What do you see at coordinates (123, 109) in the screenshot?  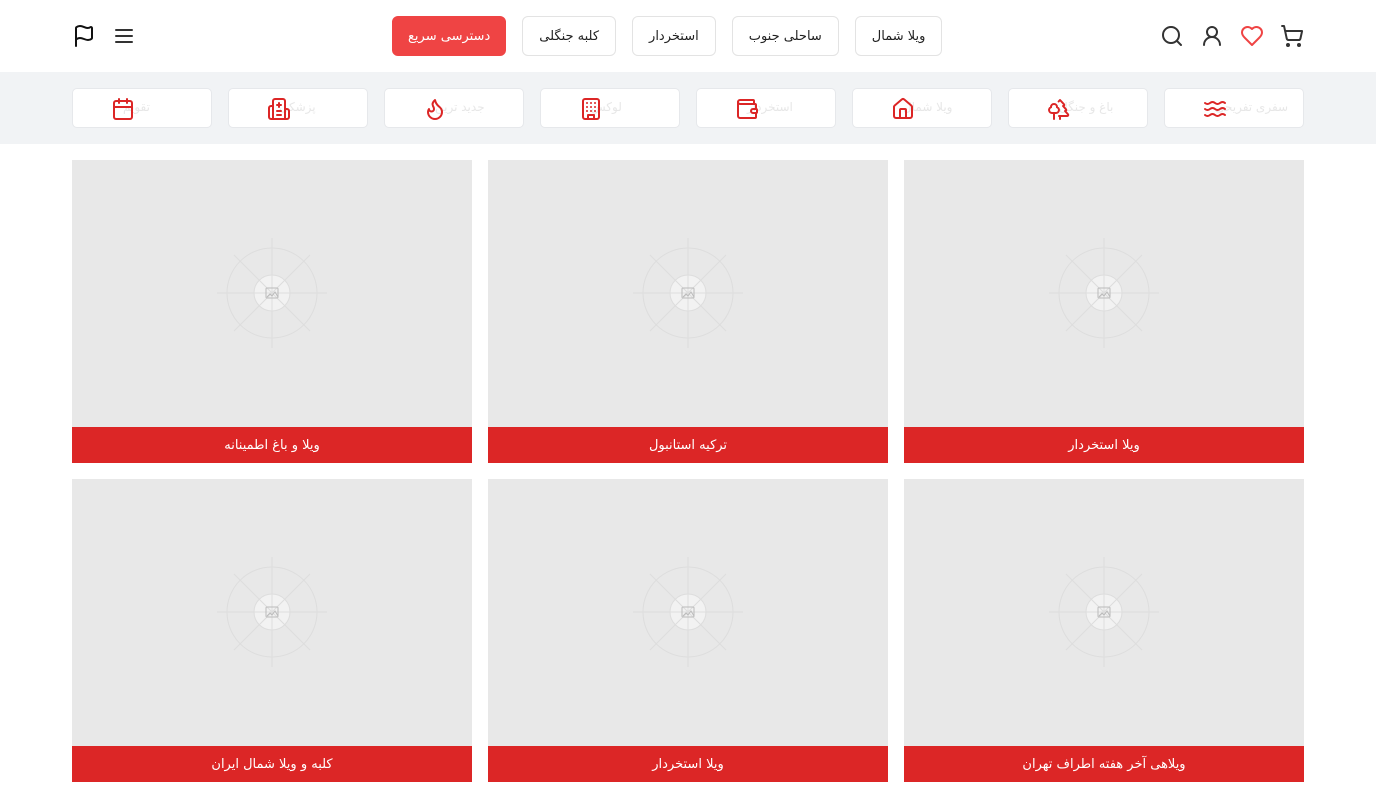 I see `calendar-icon` at bounding box center [123, 109].